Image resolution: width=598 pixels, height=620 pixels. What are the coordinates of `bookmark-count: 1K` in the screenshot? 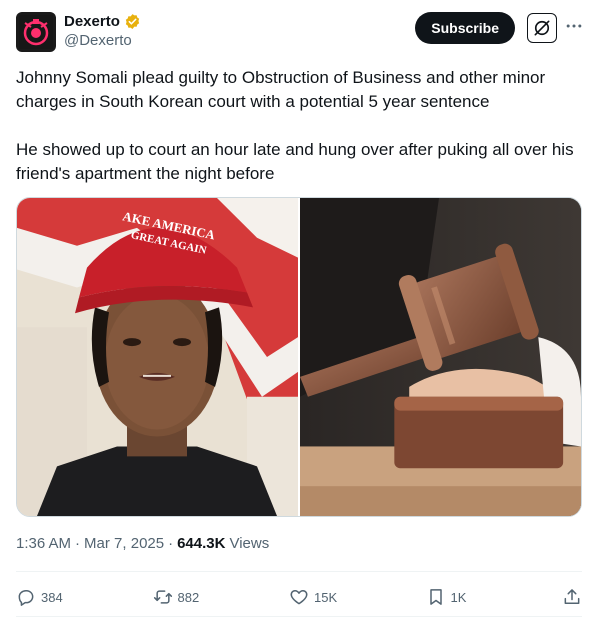 It's located at (458, 597).